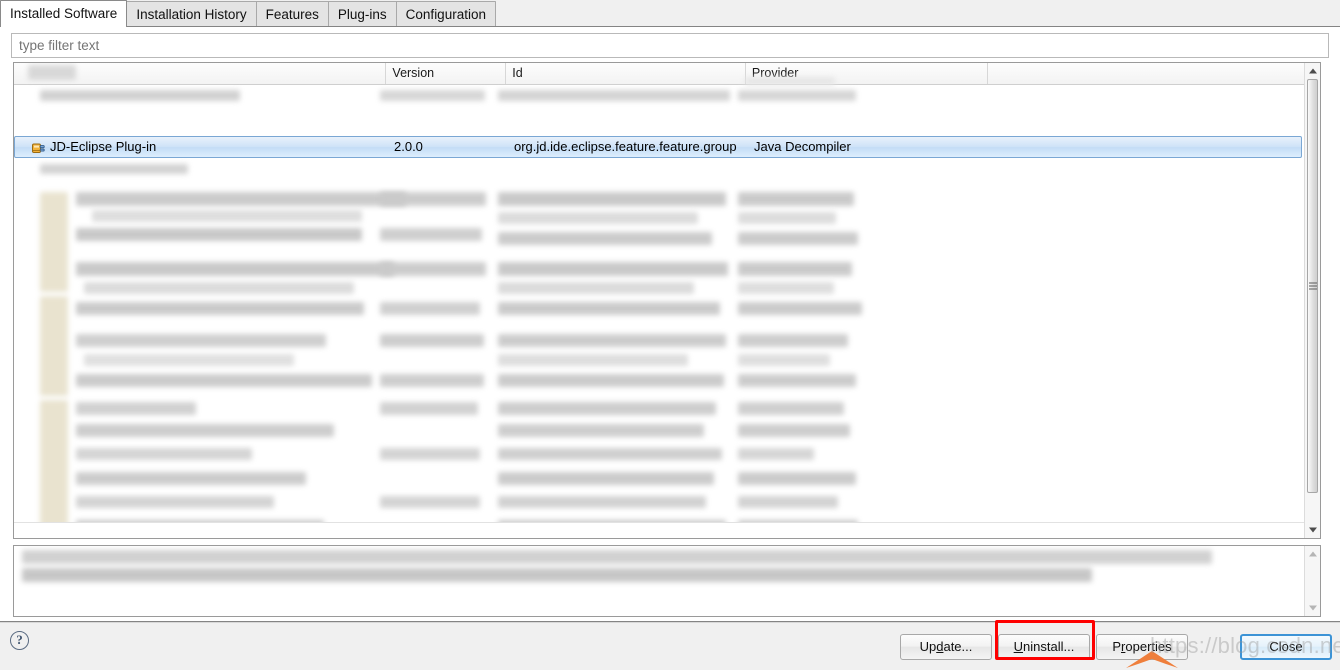 Image resolution: width=1340 pixels, height=670 pixels. I want to click on tab-installation-history: Installation History, so click(191, 14).